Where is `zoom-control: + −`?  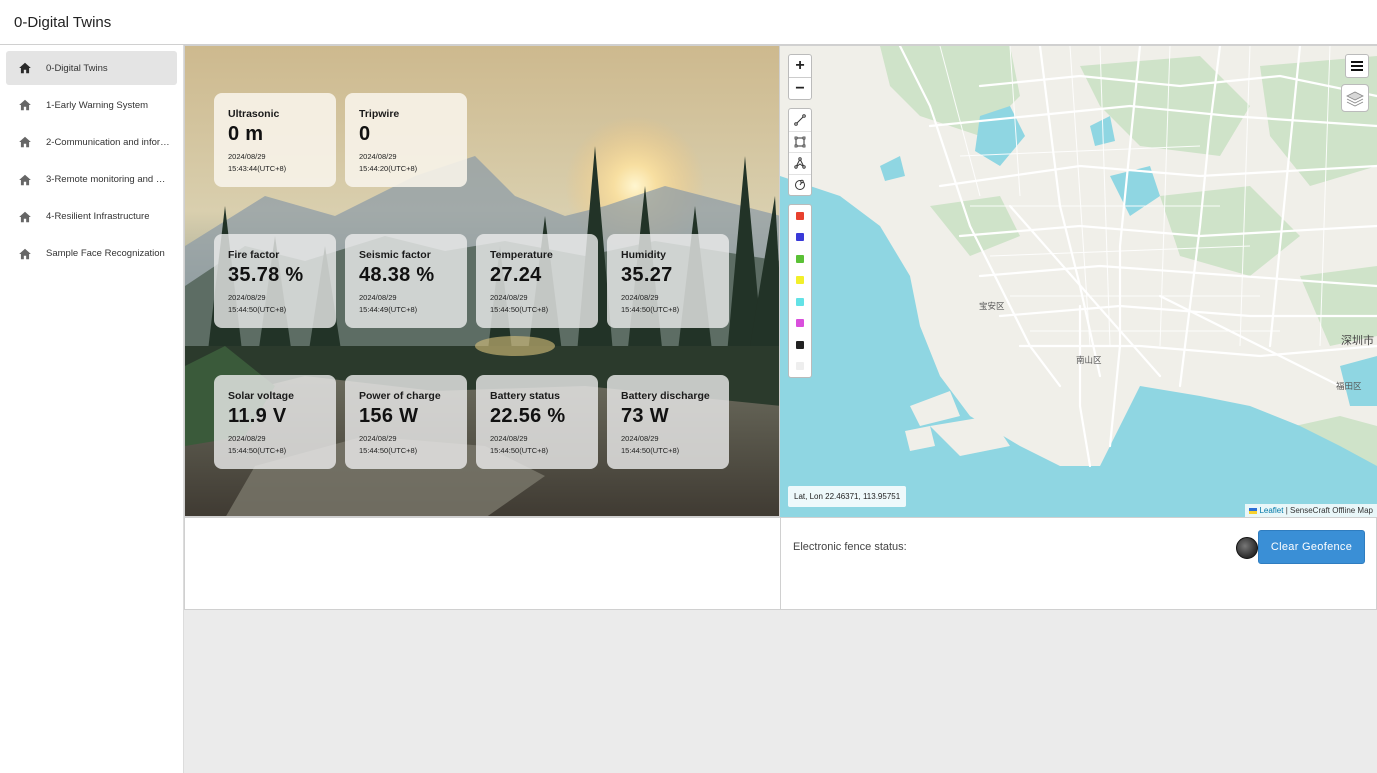 zoom-control: + − is located at coordinates (800, 77).